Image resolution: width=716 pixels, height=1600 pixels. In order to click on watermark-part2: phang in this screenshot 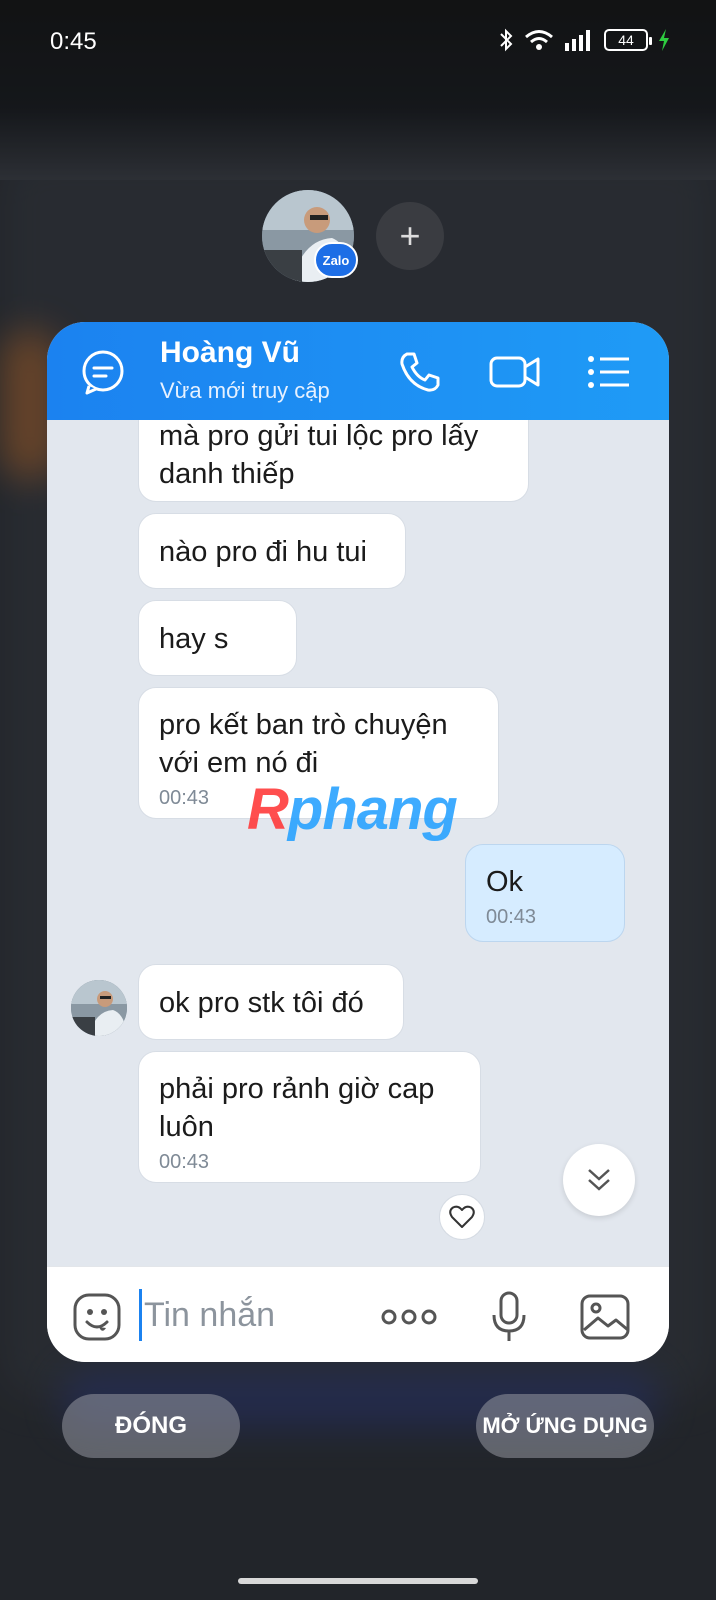, I will do `click(372, 809)`.